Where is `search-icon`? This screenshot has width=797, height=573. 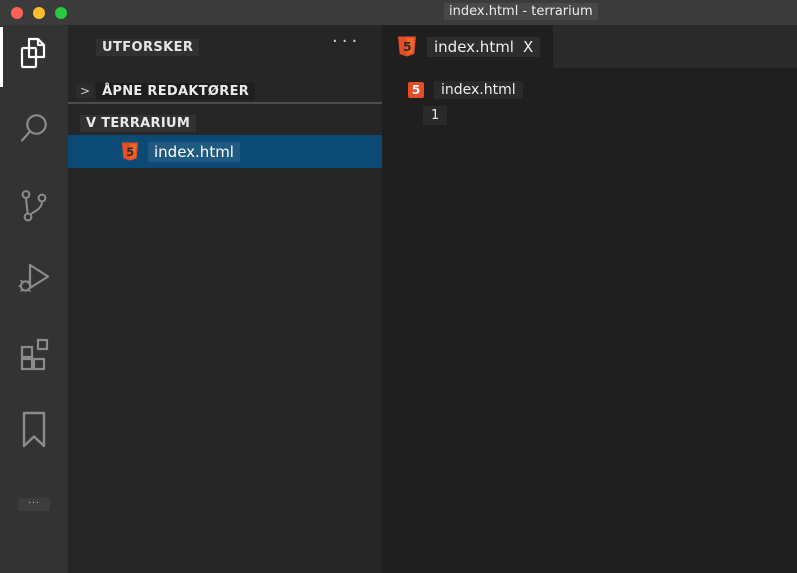 search-icon is located at coordinates (33, 128).